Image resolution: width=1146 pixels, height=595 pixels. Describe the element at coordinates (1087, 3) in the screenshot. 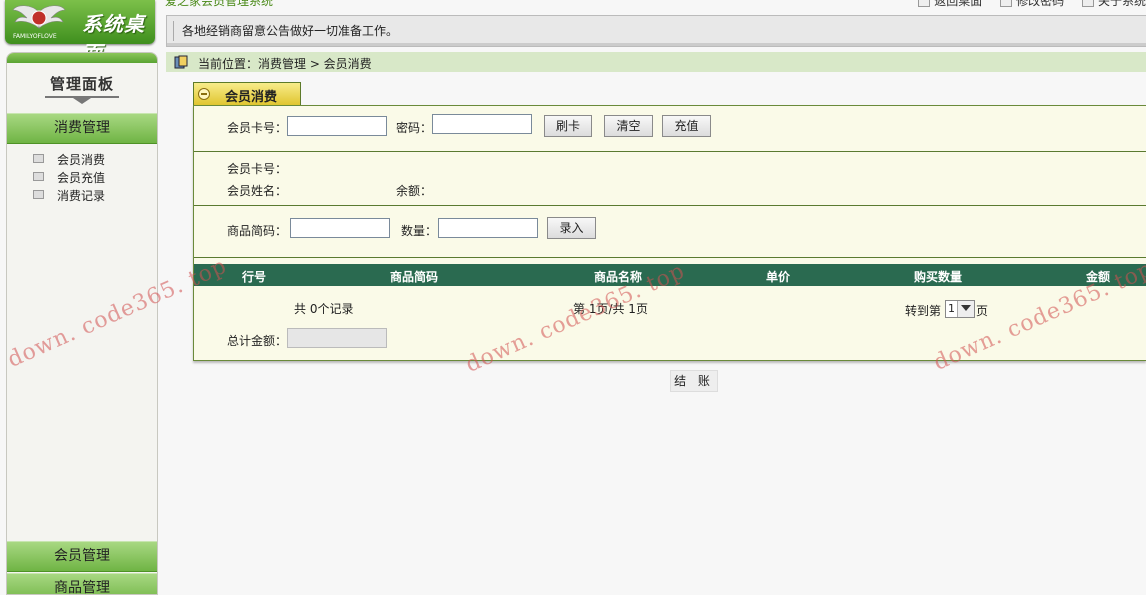

I see `info-icon` at that location.